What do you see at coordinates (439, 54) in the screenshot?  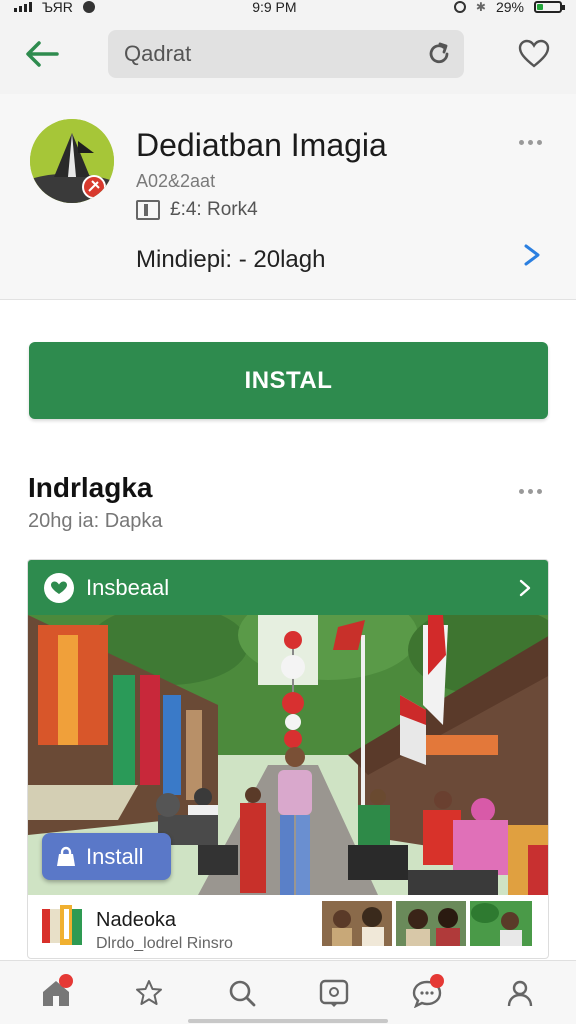 I see `refresh-icon` at bounding box center [439, 54].